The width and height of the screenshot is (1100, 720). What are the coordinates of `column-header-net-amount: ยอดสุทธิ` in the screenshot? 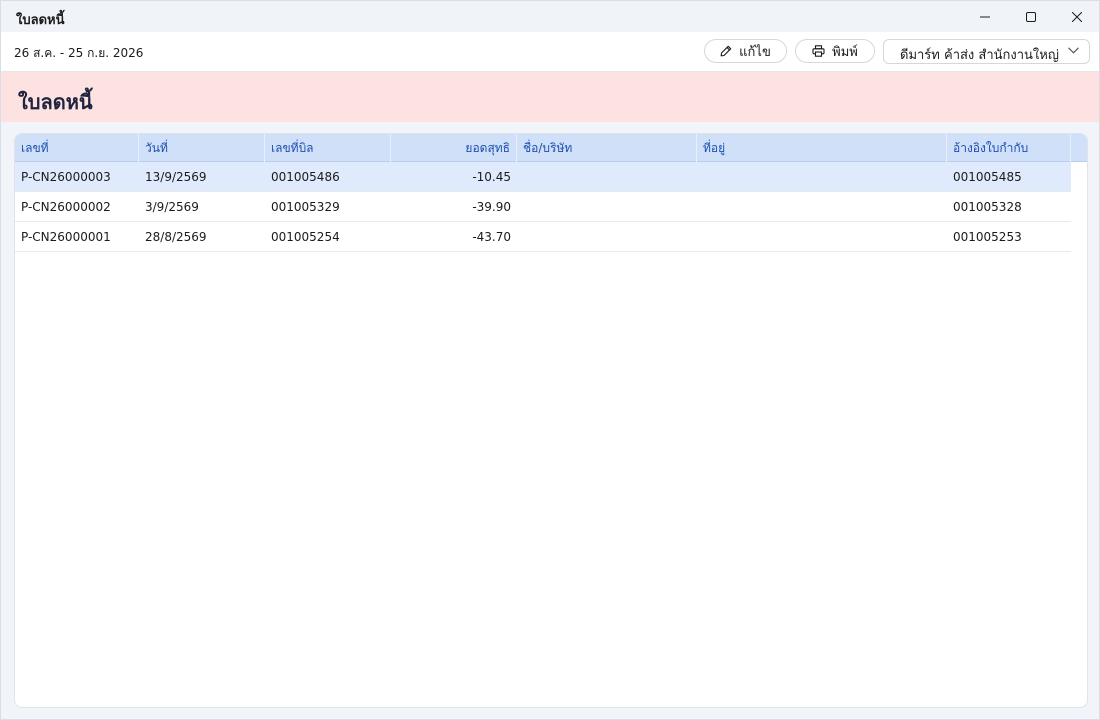 It's located at (454, 148).